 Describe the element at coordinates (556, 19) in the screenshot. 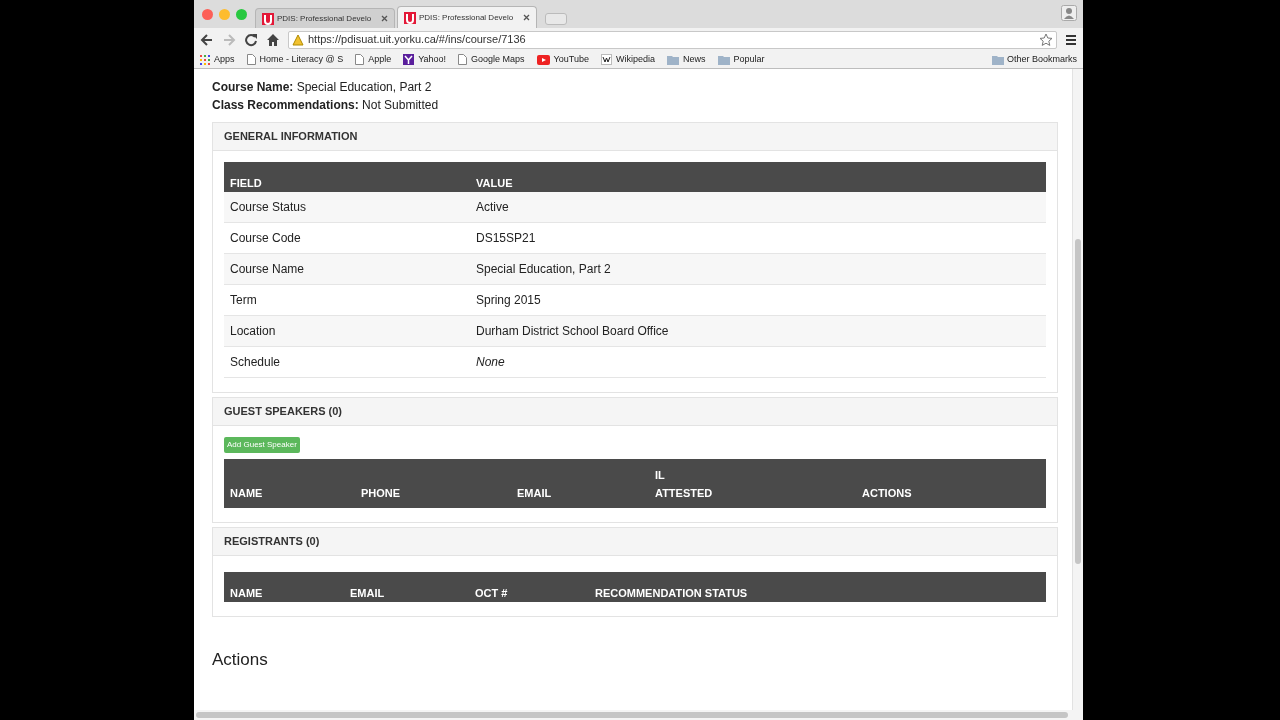

I see `new-tab-button` at that location.